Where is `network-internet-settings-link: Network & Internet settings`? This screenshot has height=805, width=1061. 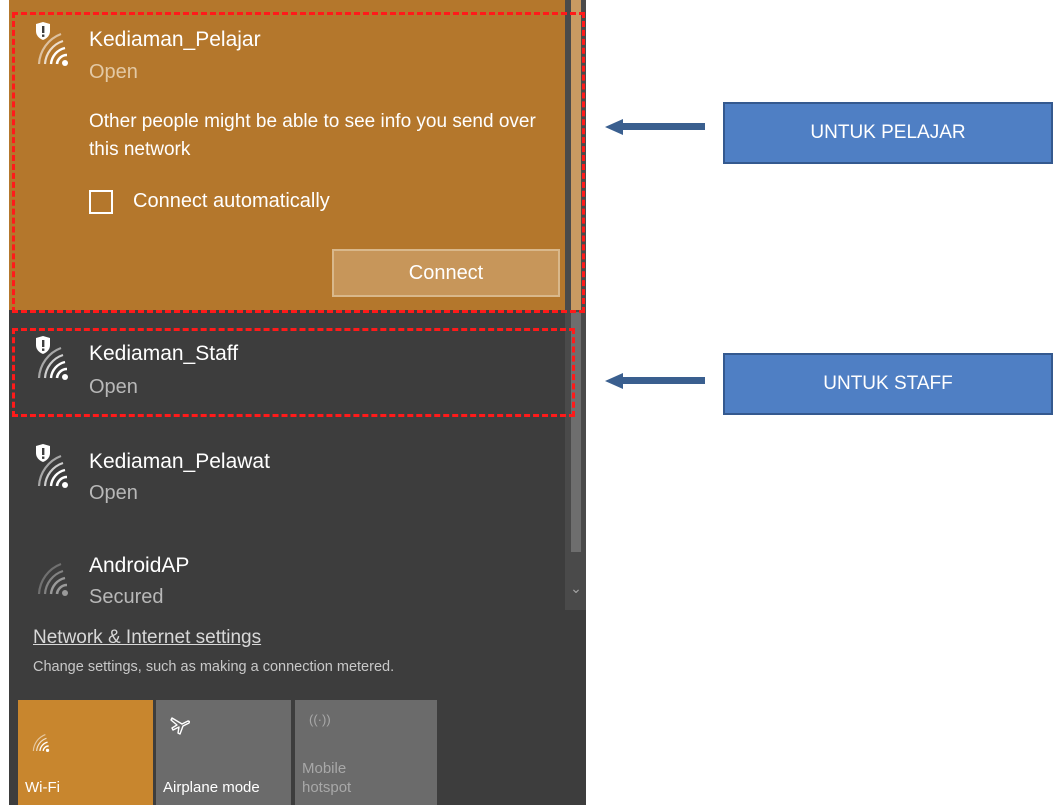 network-internet-settings-link: Network & Internet settings is located at coordinates (147, 638).